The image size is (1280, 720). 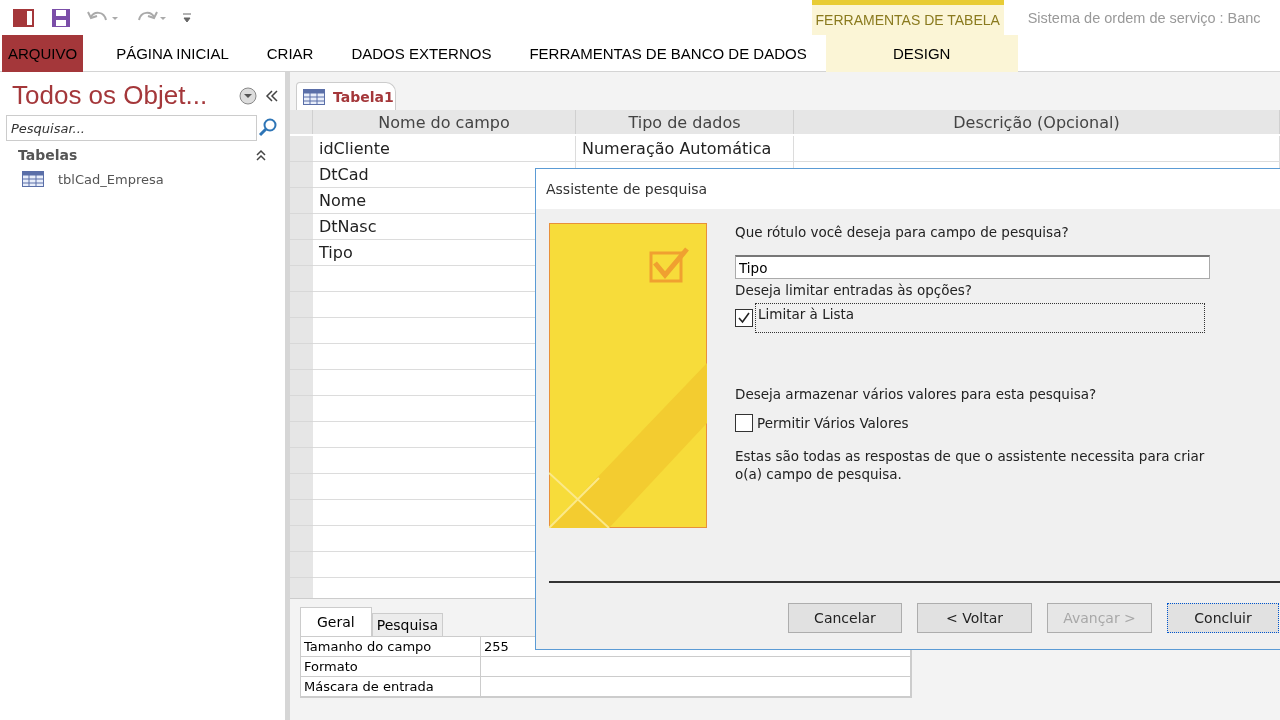 What do you see at coordinates (248, 95) in the screenshot?
I see `dropdown-icon` at bounding box center [248, 95].